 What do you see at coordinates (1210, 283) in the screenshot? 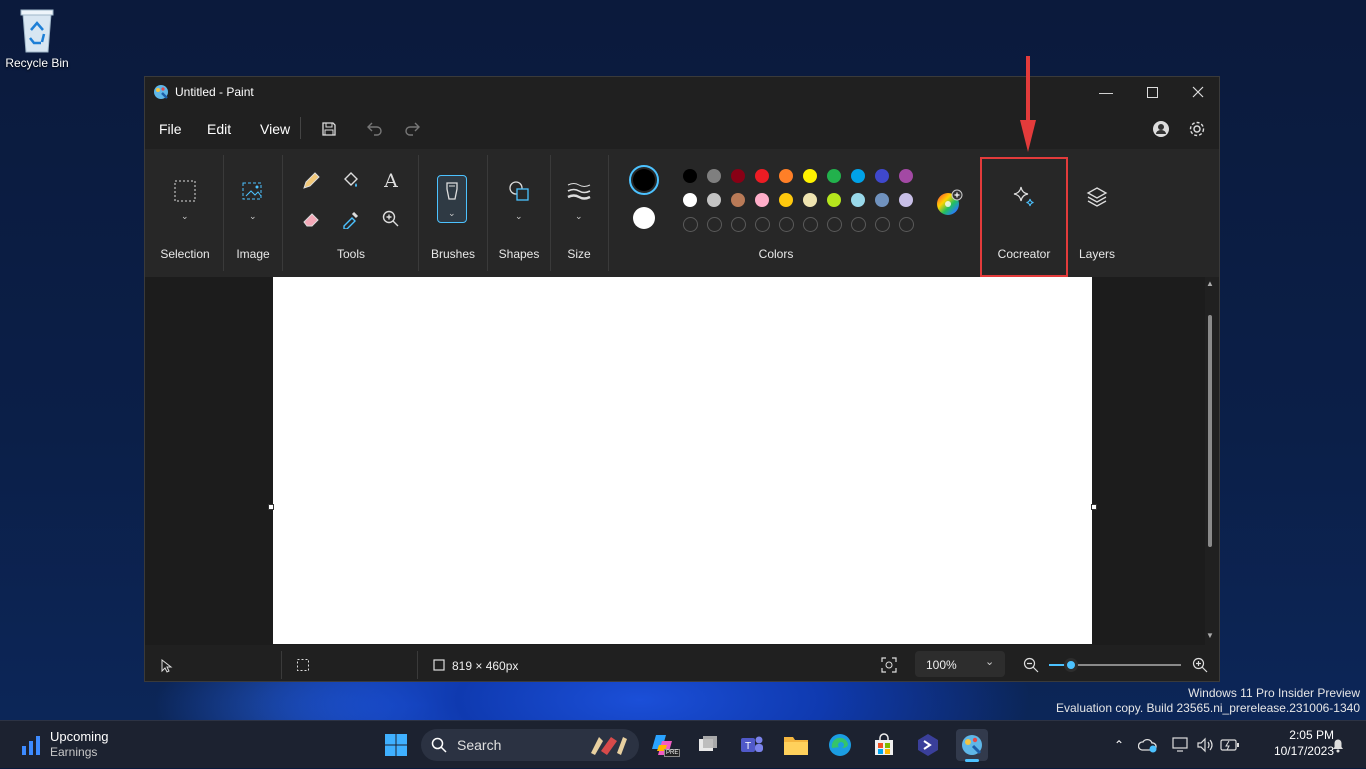
I see `scroll-up-icon: ▲` at bounding box center [1210, 283].